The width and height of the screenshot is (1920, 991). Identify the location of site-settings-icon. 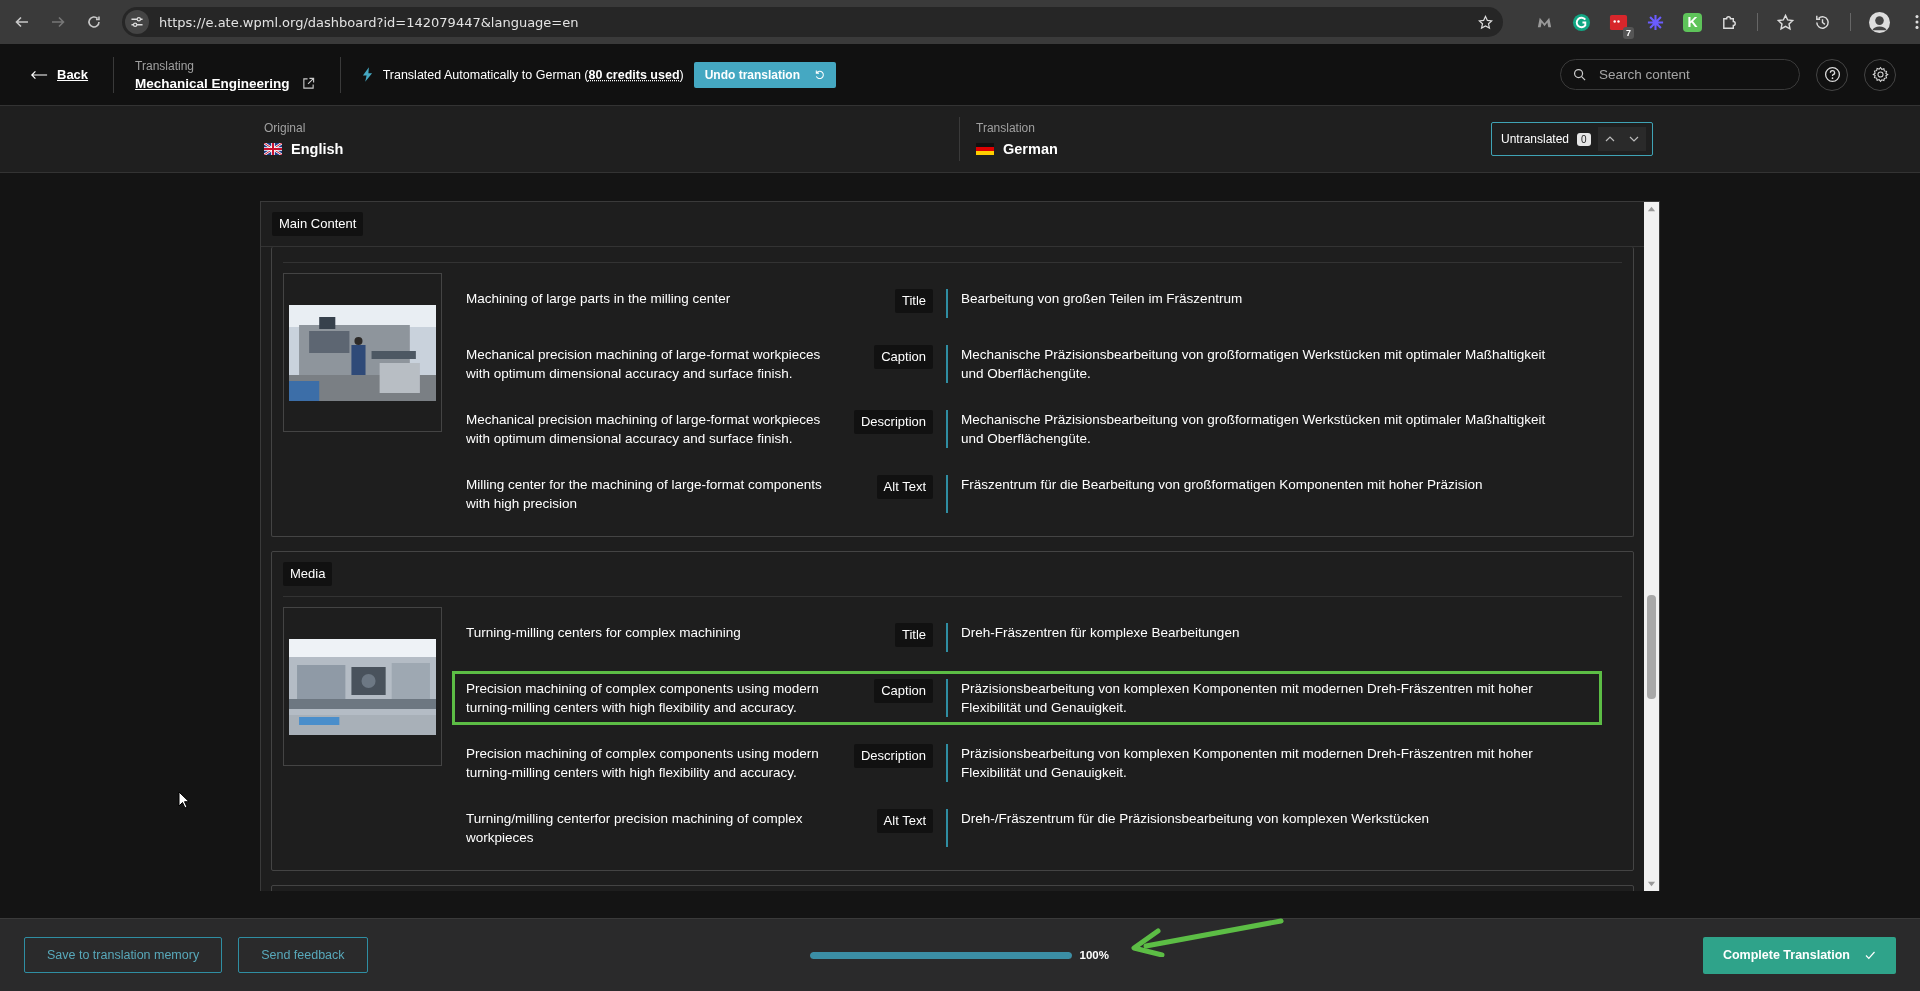
(136, 22).